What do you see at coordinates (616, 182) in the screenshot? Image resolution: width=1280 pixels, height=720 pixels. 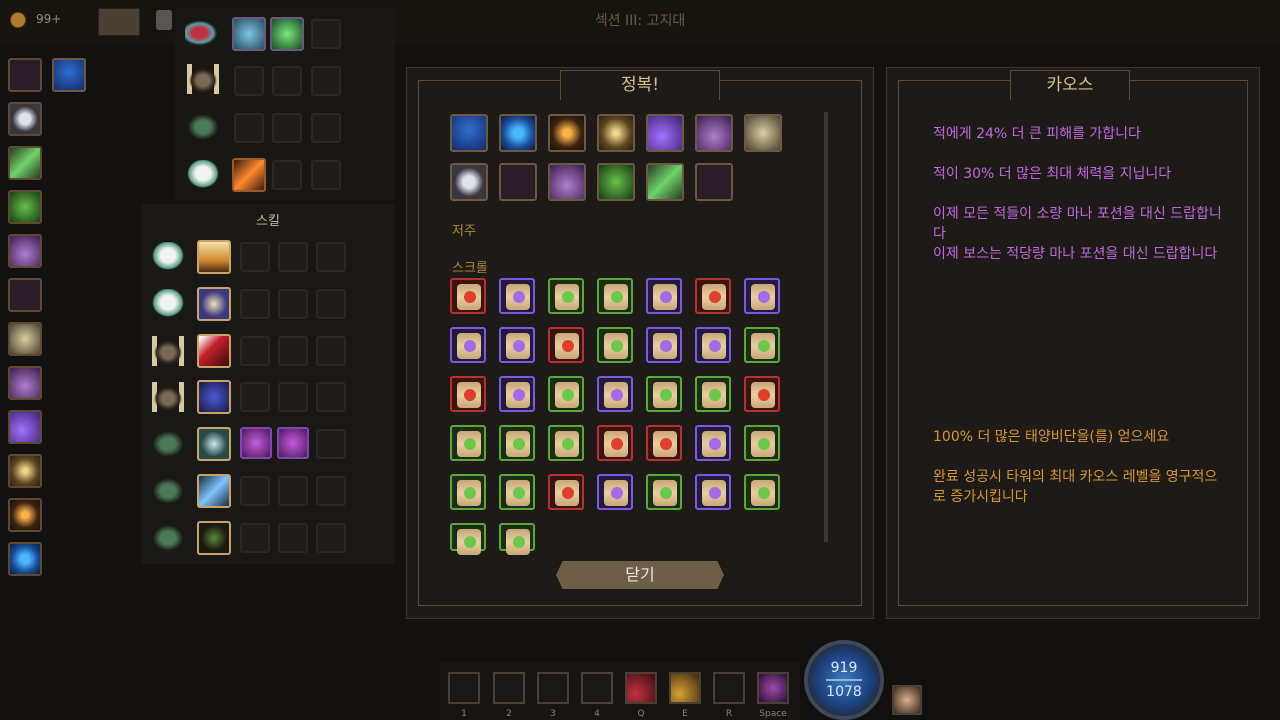 I see `green-potion-icon` at bounding box center [616, 182].